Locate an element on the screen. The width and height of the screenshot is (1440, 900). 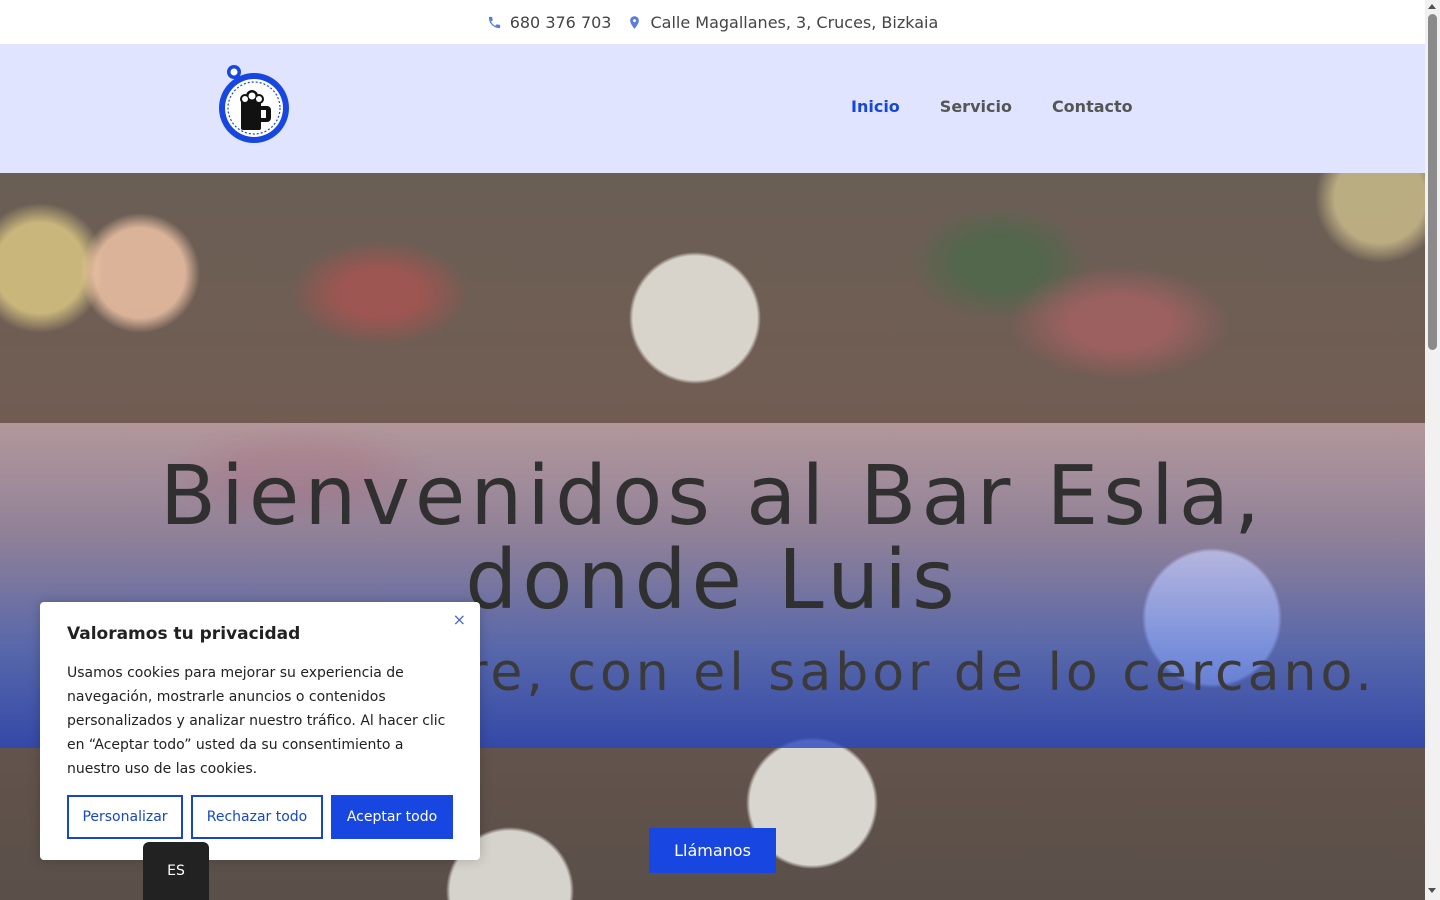
logo is located at coordinates (254, 104).